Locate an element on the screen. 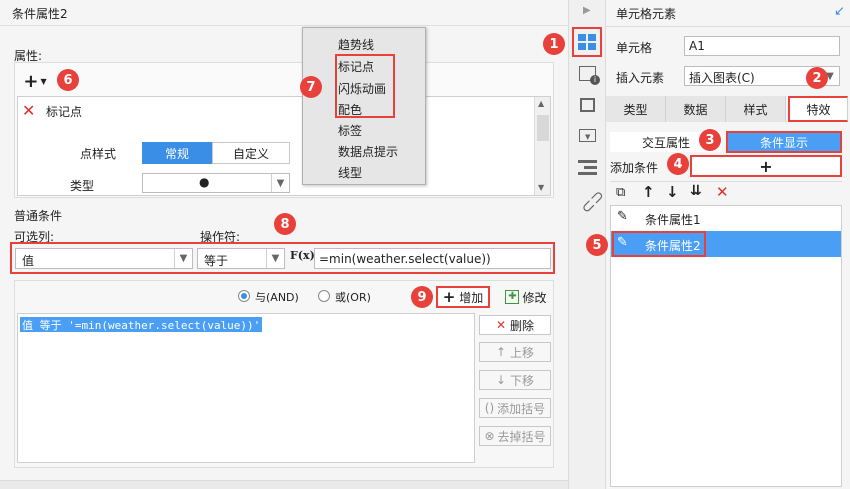 This screenshot has height=489, width=850. type-value: ● is located at coordinates (204, 182).